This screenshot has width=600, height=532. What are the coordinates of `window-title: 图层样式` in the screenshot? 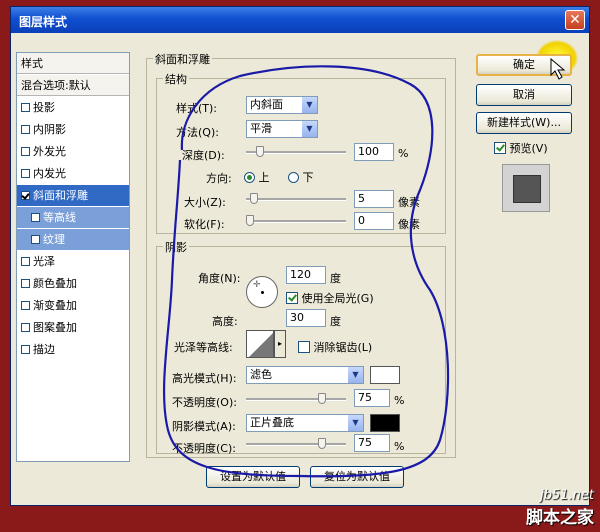 It's located at (43, 22).